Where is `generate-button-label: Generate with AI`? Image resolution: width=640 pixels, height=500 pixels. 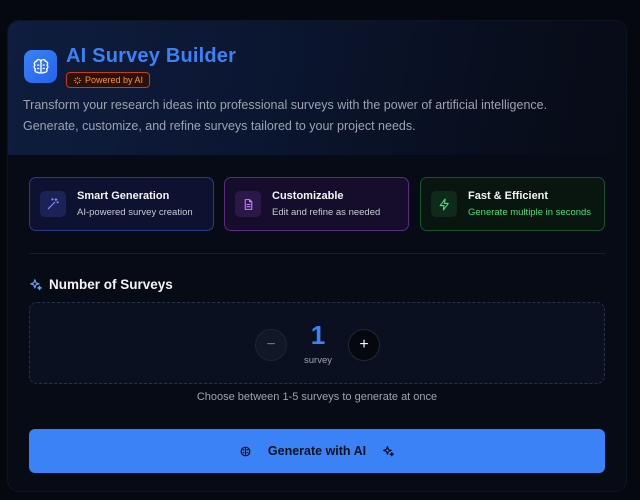 generate-button-label: Generate with AI is located at coordinates (317, 451).